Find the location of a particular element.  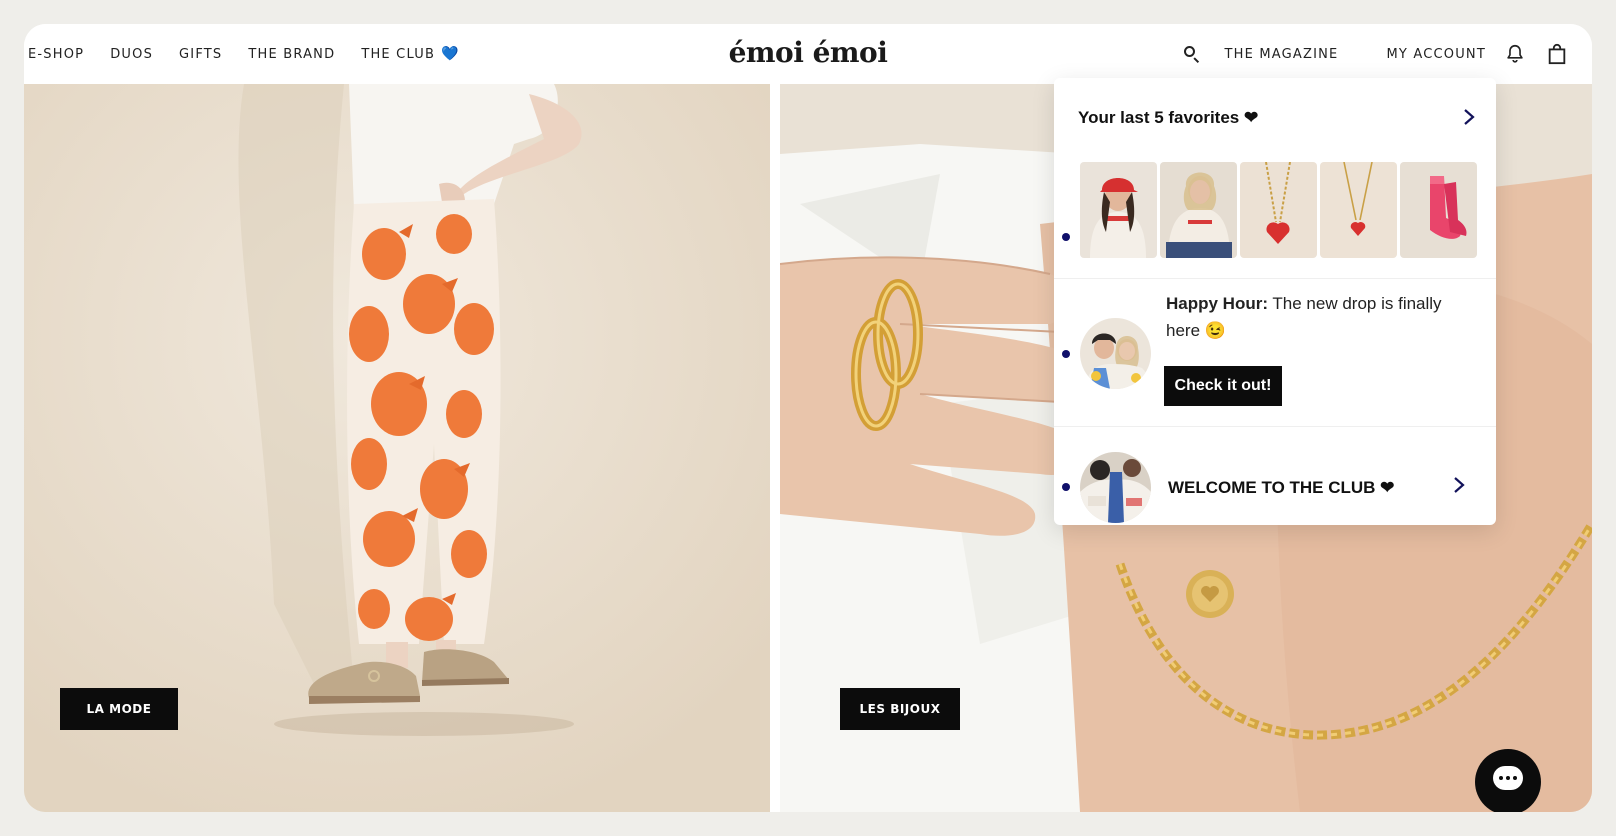

logo-link: émoi émoi is located at coordinates (808, 52).